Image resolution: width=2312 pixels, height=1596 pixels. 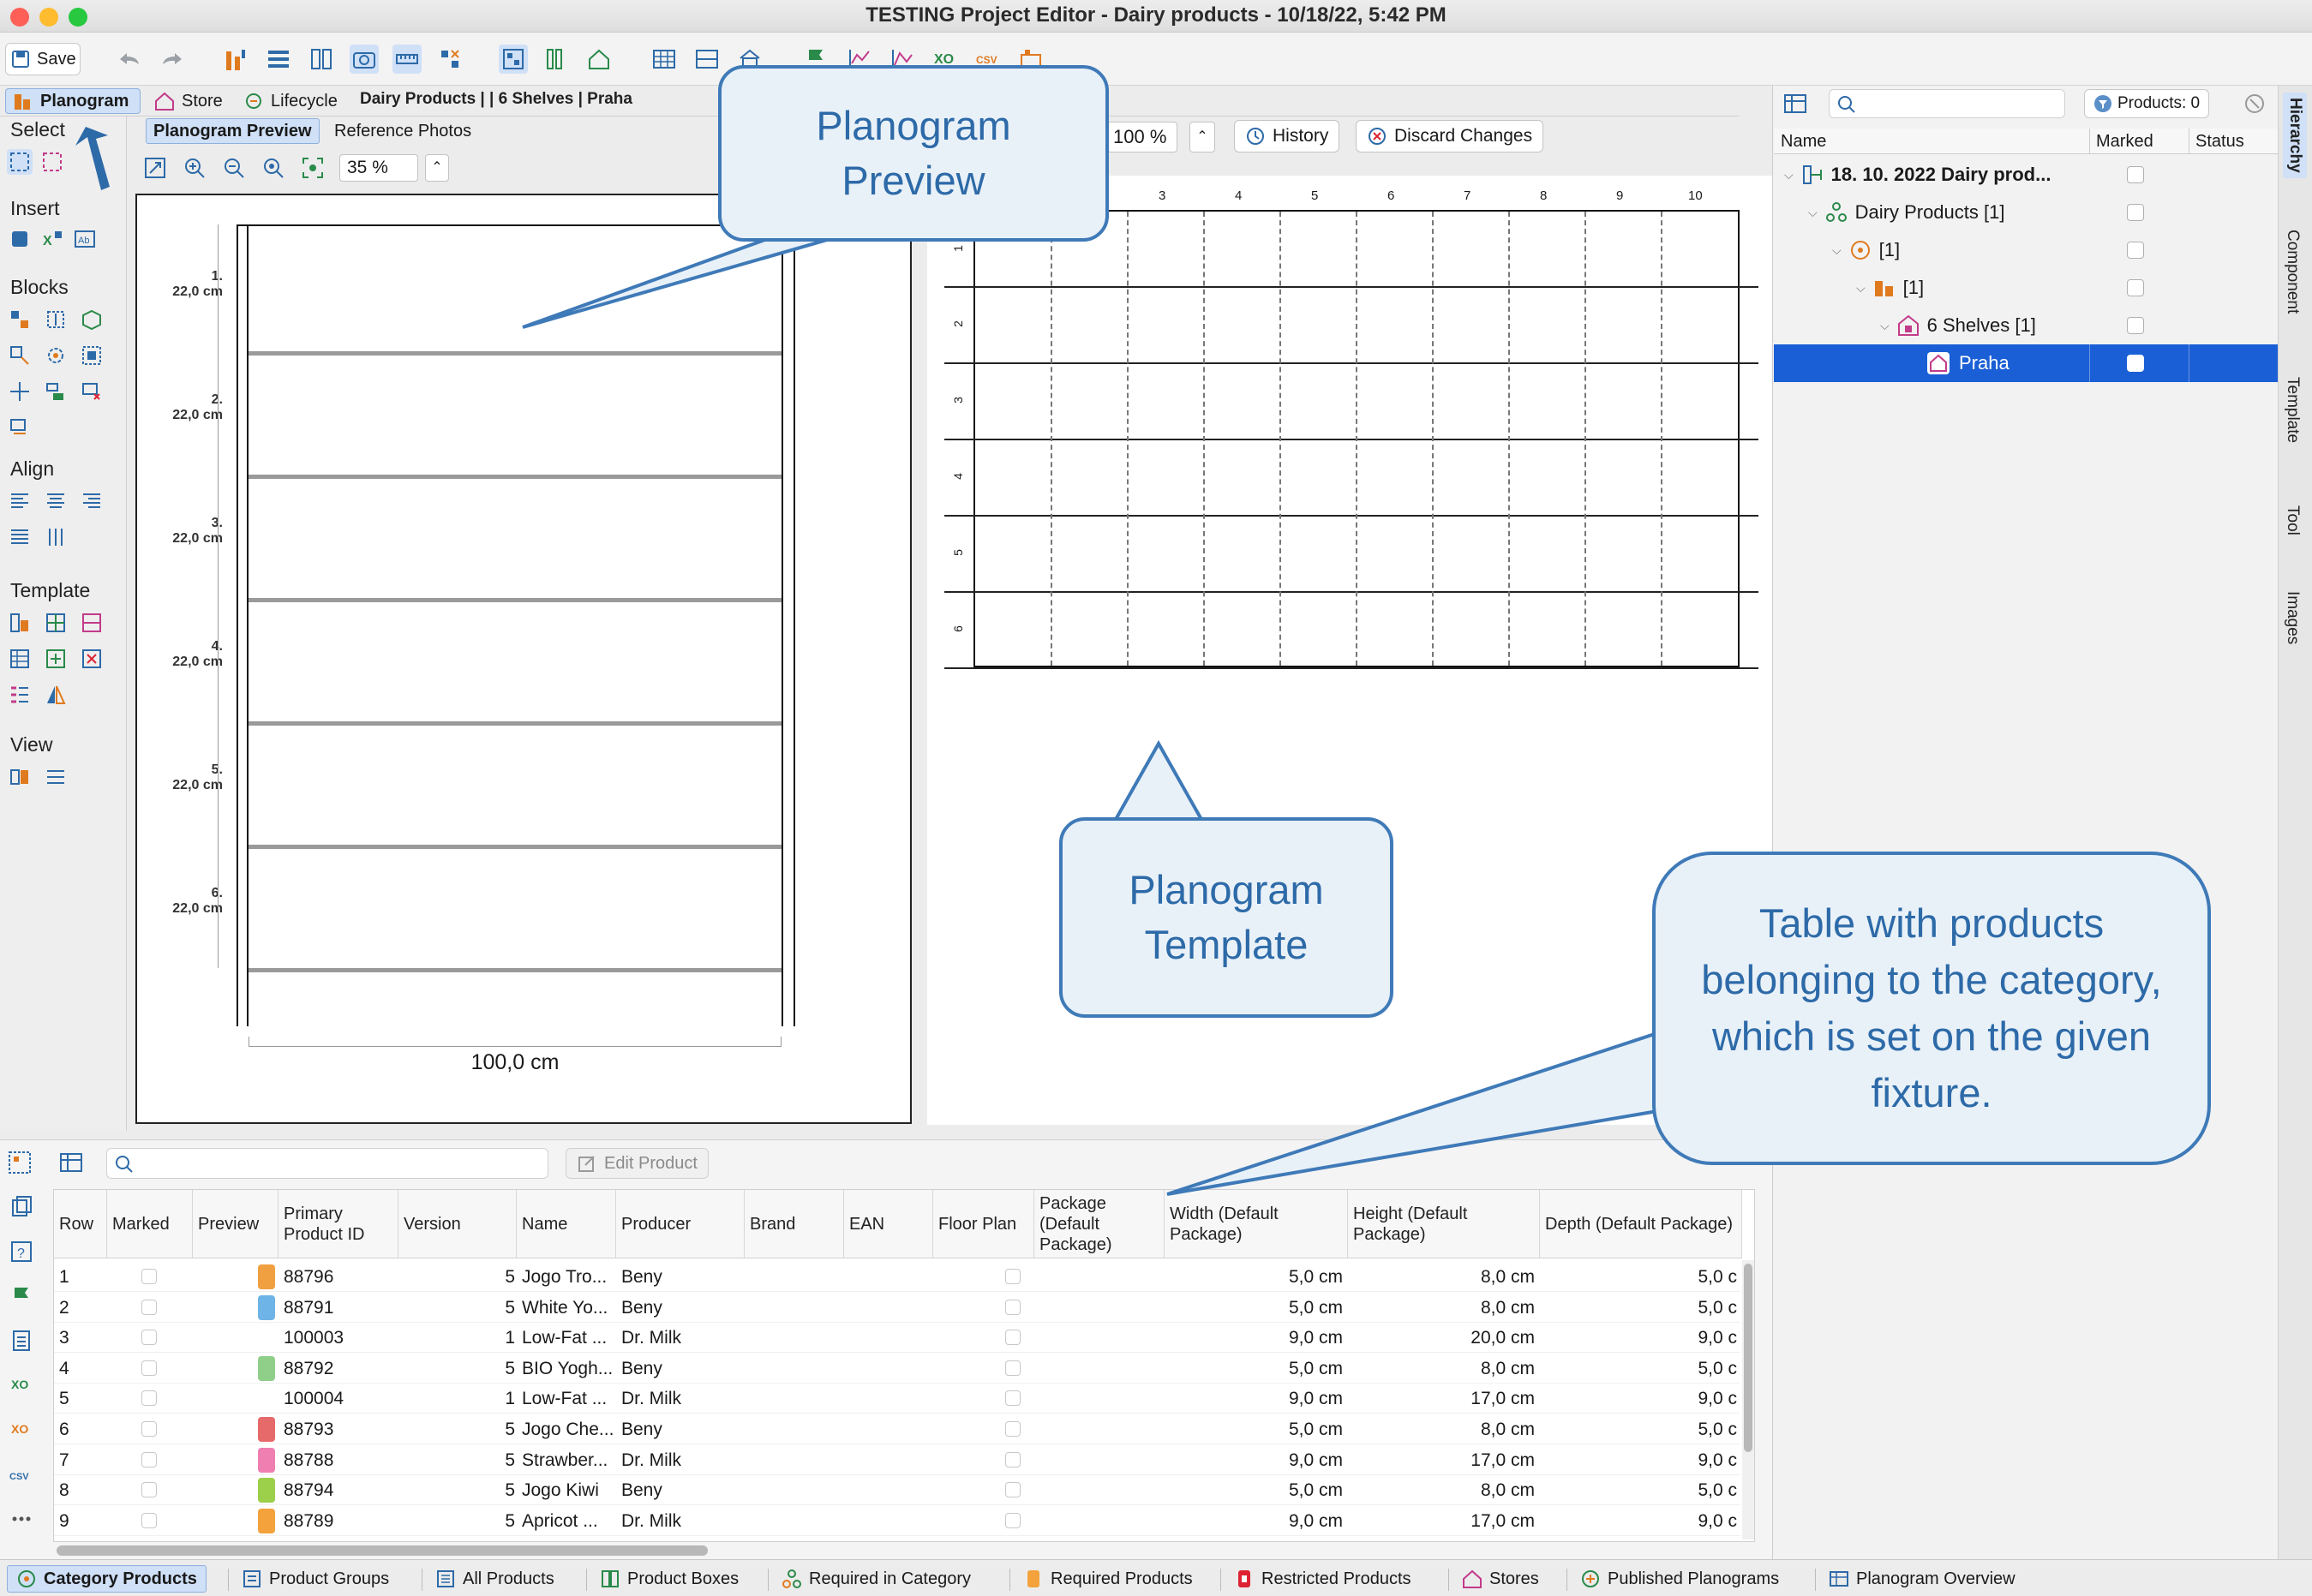 I want to click on tab-product-groups: Product Groups, so click(x=315, y=1579).